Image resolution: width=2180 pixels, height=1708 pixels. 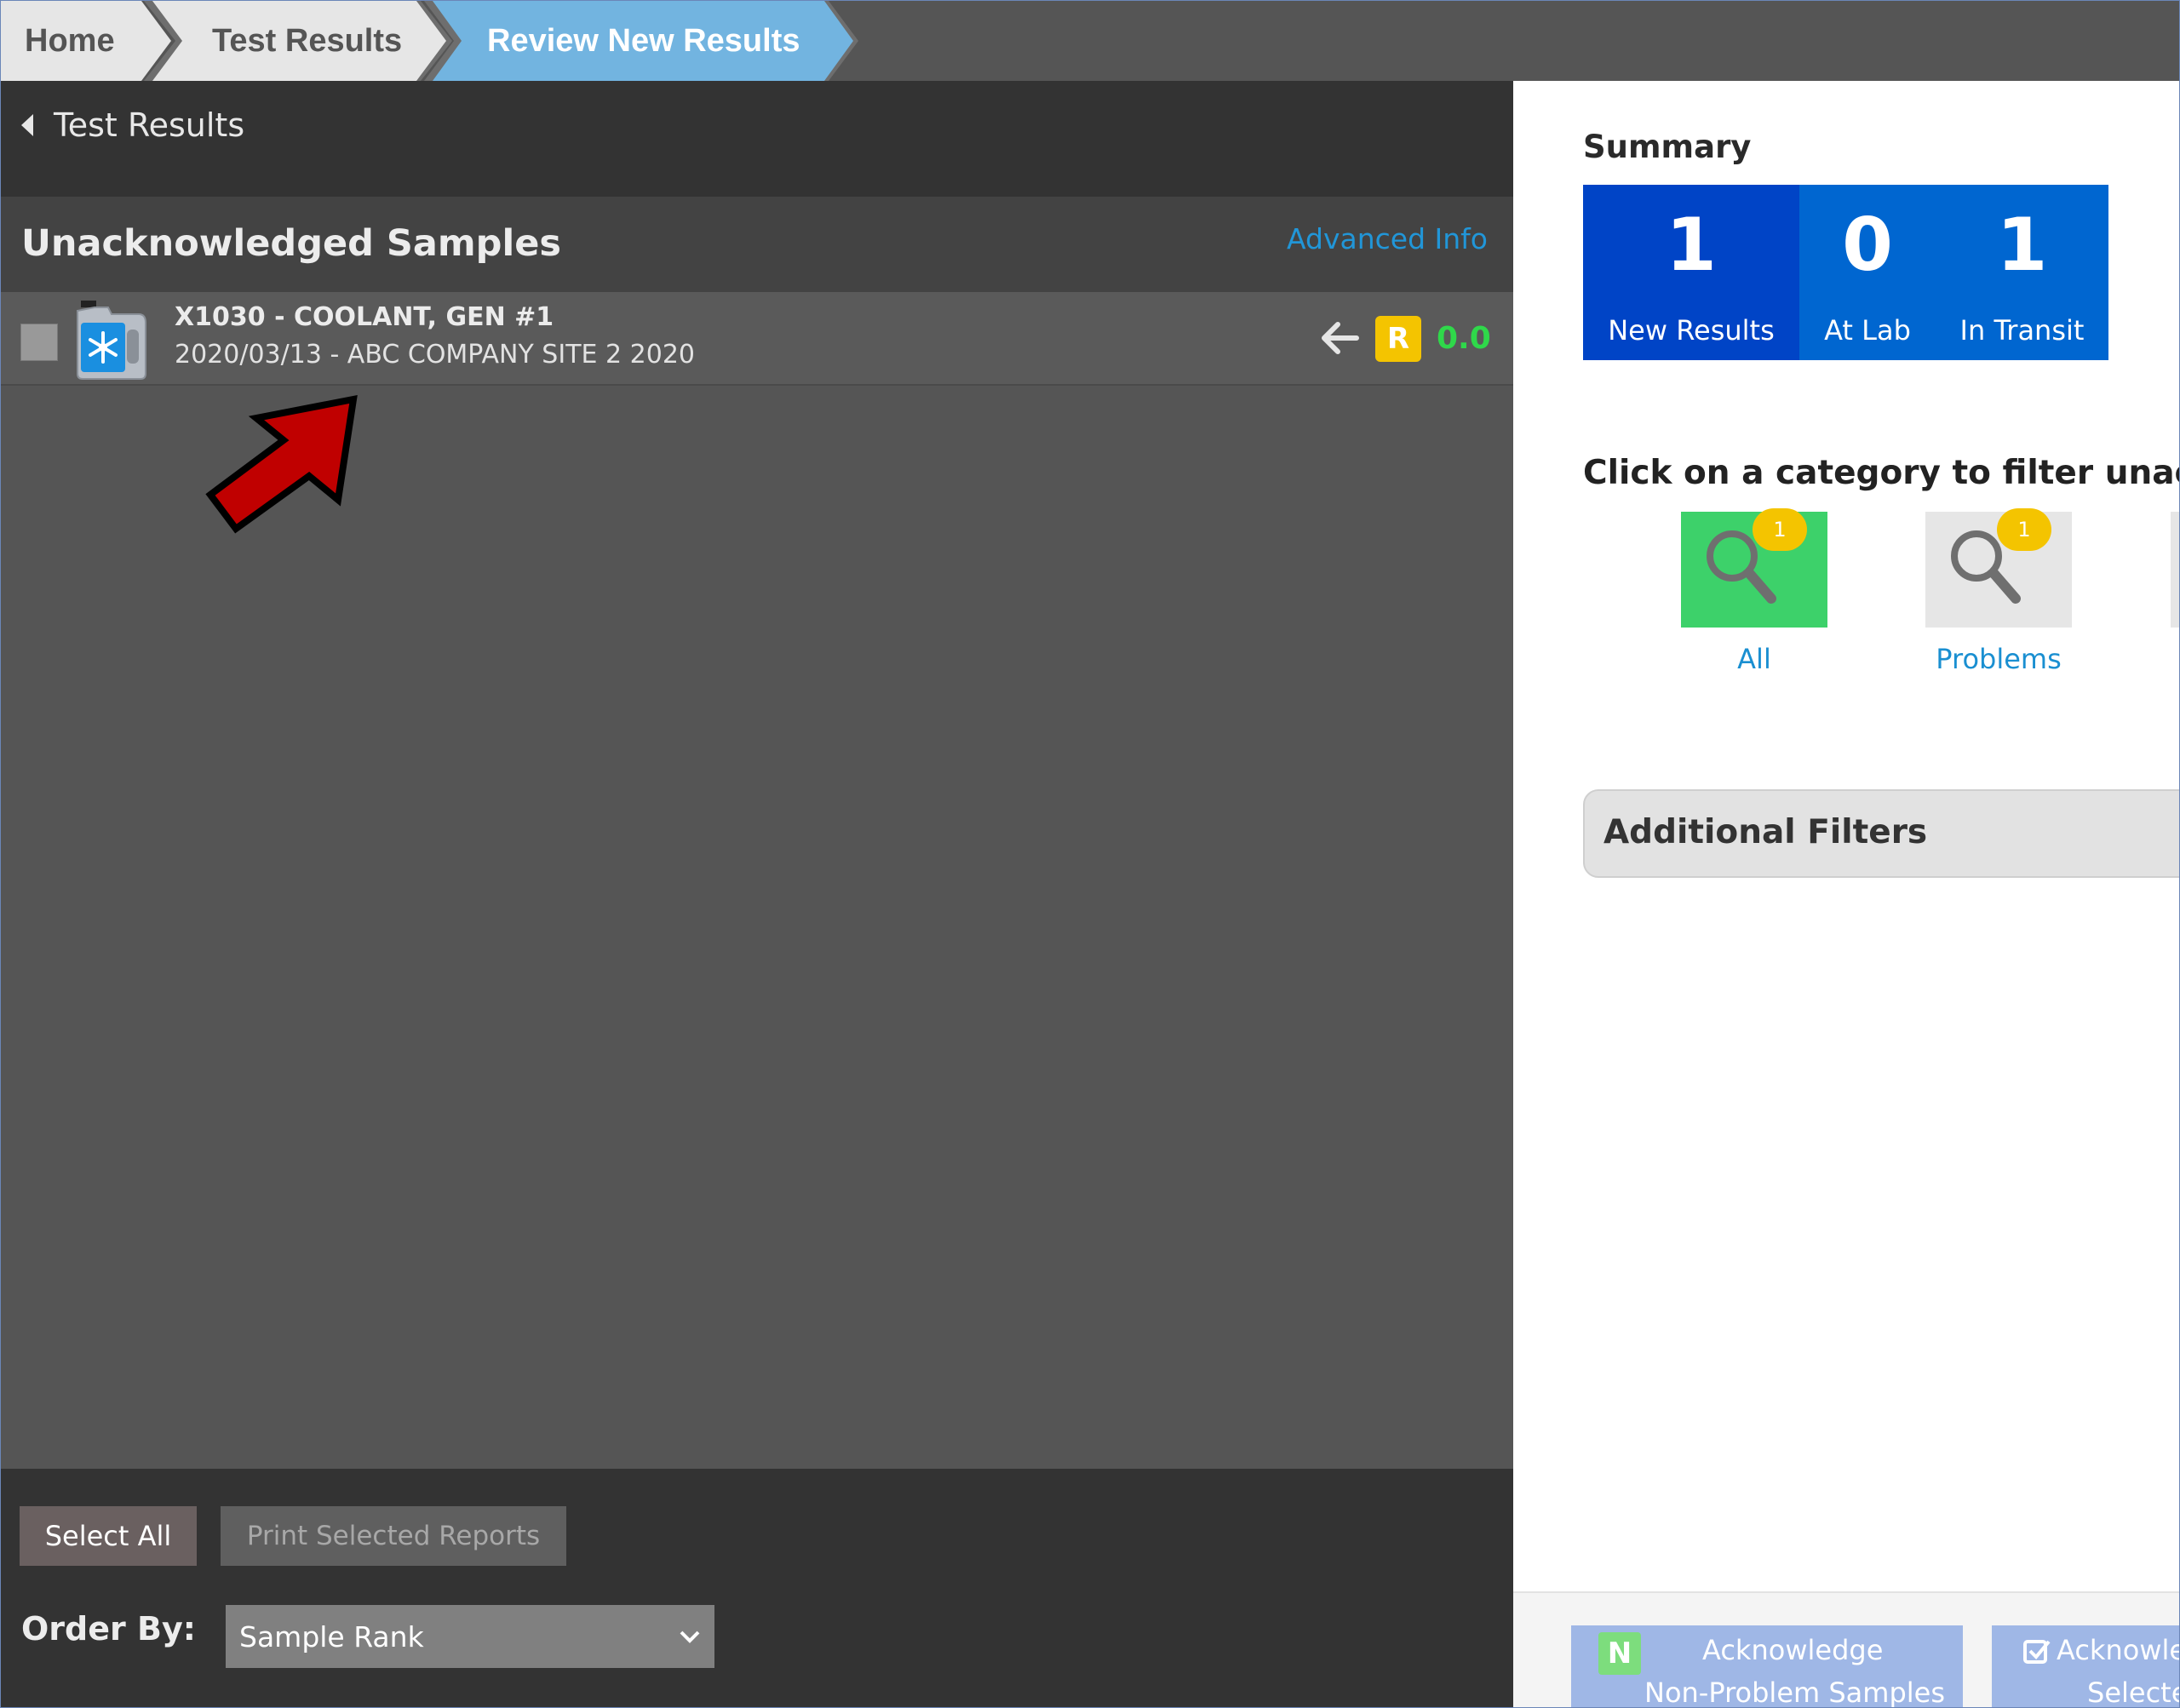 I want to click on additional-filters-label: Additional Filters, so click(x=1765, y=832).